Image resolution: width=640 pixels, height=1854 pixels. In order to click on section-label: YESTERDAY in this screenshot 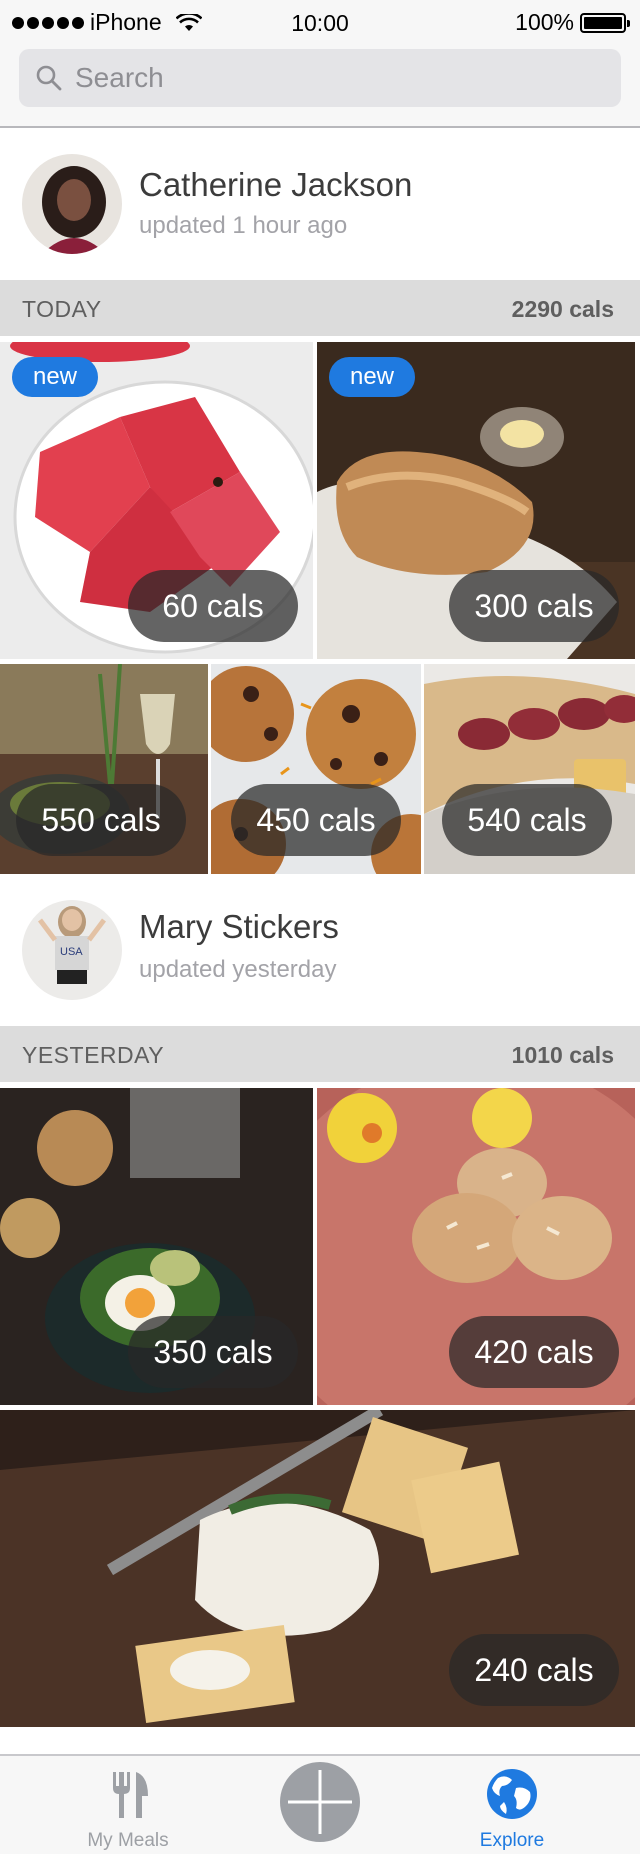, I will do `click(93, 1055)`.